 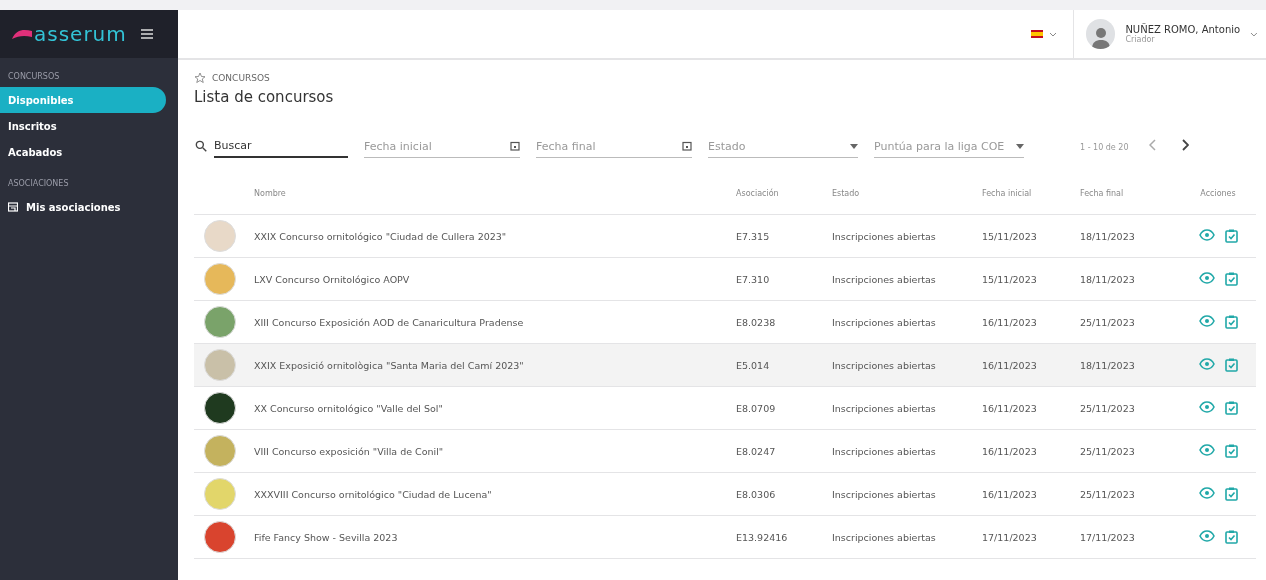 I want to click on chevron-right-icon, so click(x=1184, y=145).